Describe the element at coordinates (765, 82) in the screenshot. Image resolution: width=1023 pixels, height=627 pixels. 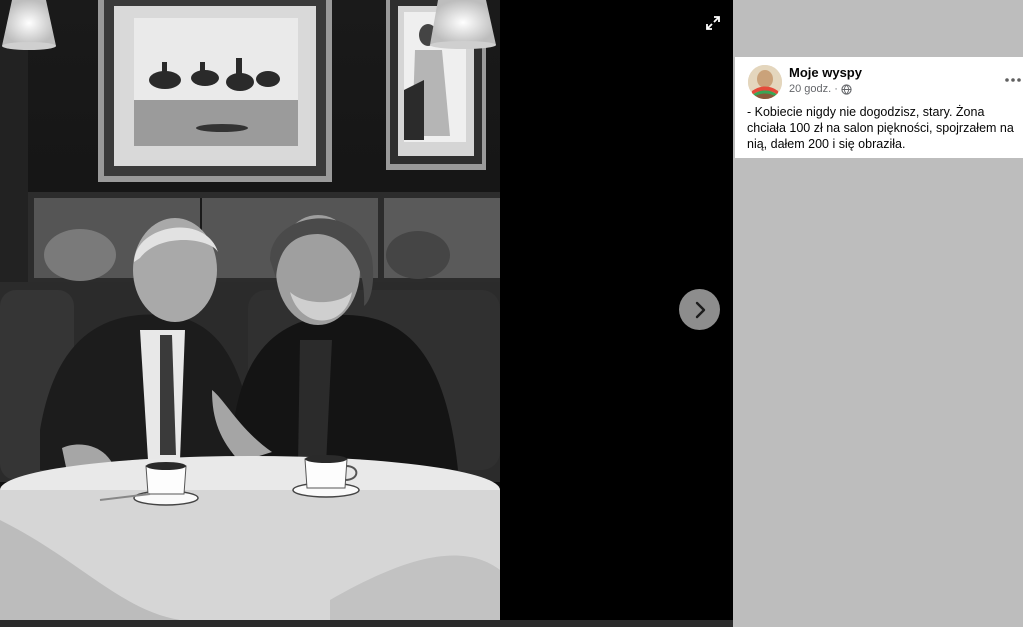
I see `avatar` at that location.